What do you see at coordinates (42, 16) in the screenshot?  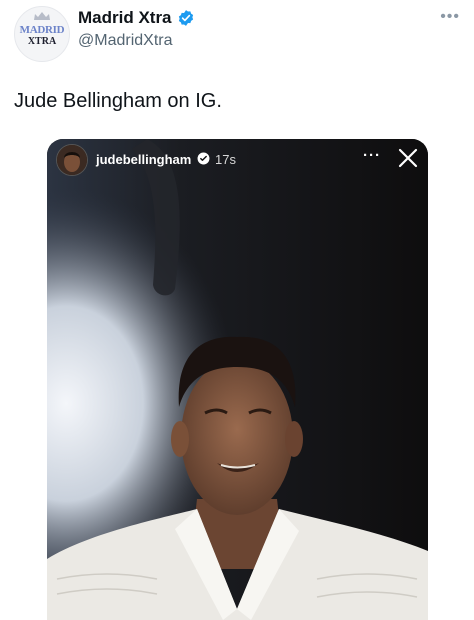 I see `crown-icon` at bounding box center [42, 16].